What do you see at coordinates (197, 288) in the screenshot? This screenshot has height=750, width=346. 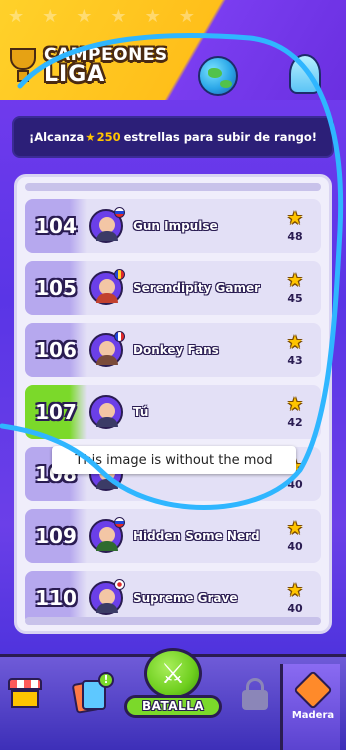 I see `player-name: Serendipity Gamer` at bounding box center [197, 288].